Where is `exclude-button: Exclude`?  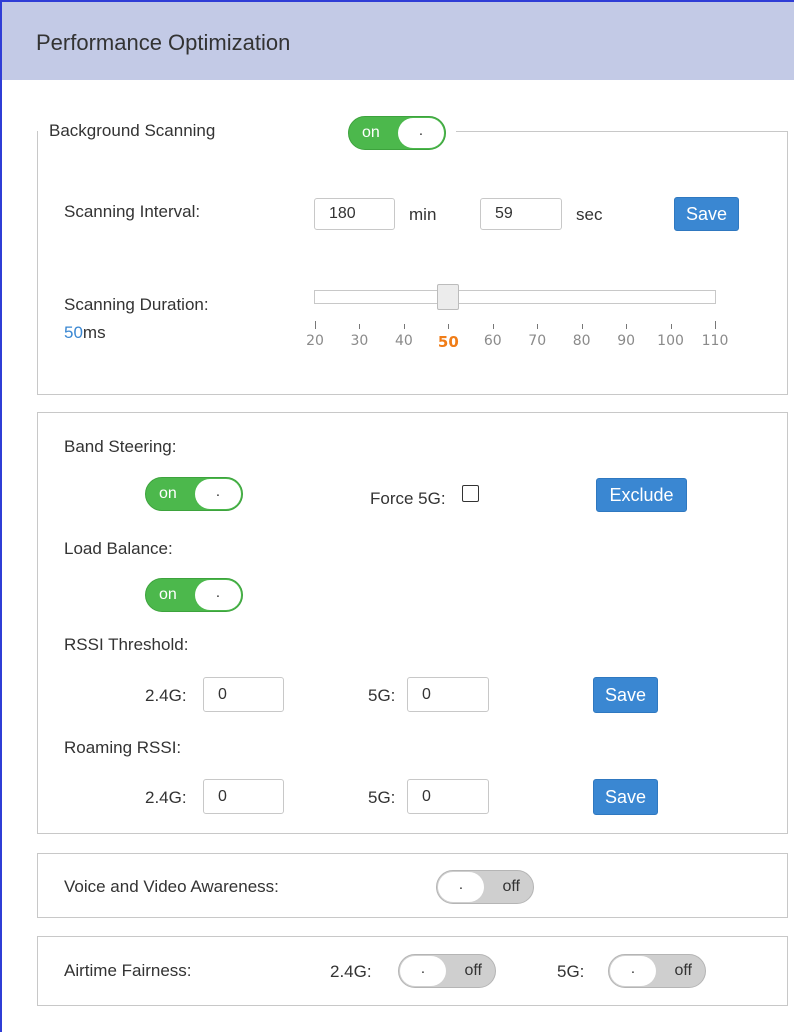
exclude-button: Exclude is located at coordinates (641, 495).